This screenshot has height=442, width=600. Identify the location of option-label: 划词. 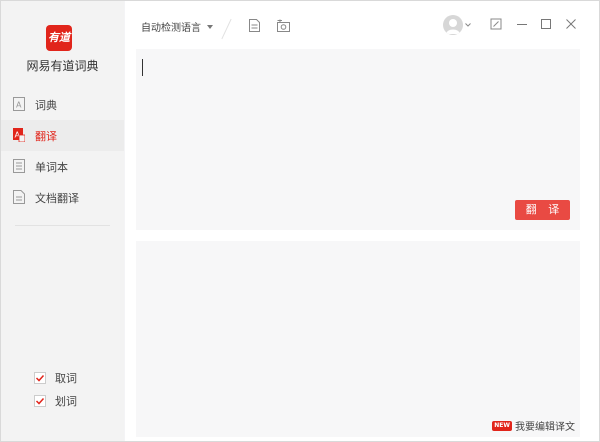
(66, 401).